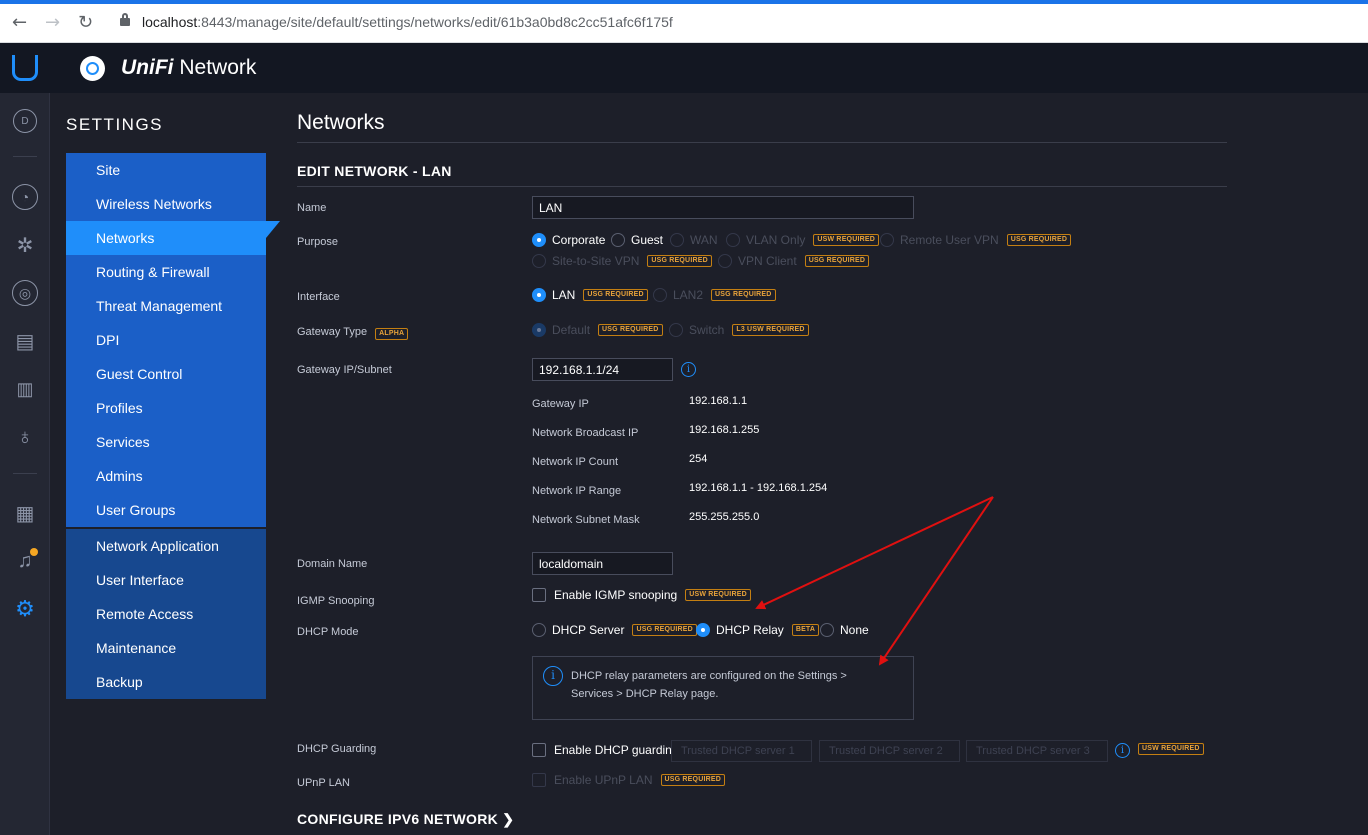 This screenshot has height=835, width=1368. I want to click on interface-lan-radio: LAN USG REQUIRED, so click(590, 295).